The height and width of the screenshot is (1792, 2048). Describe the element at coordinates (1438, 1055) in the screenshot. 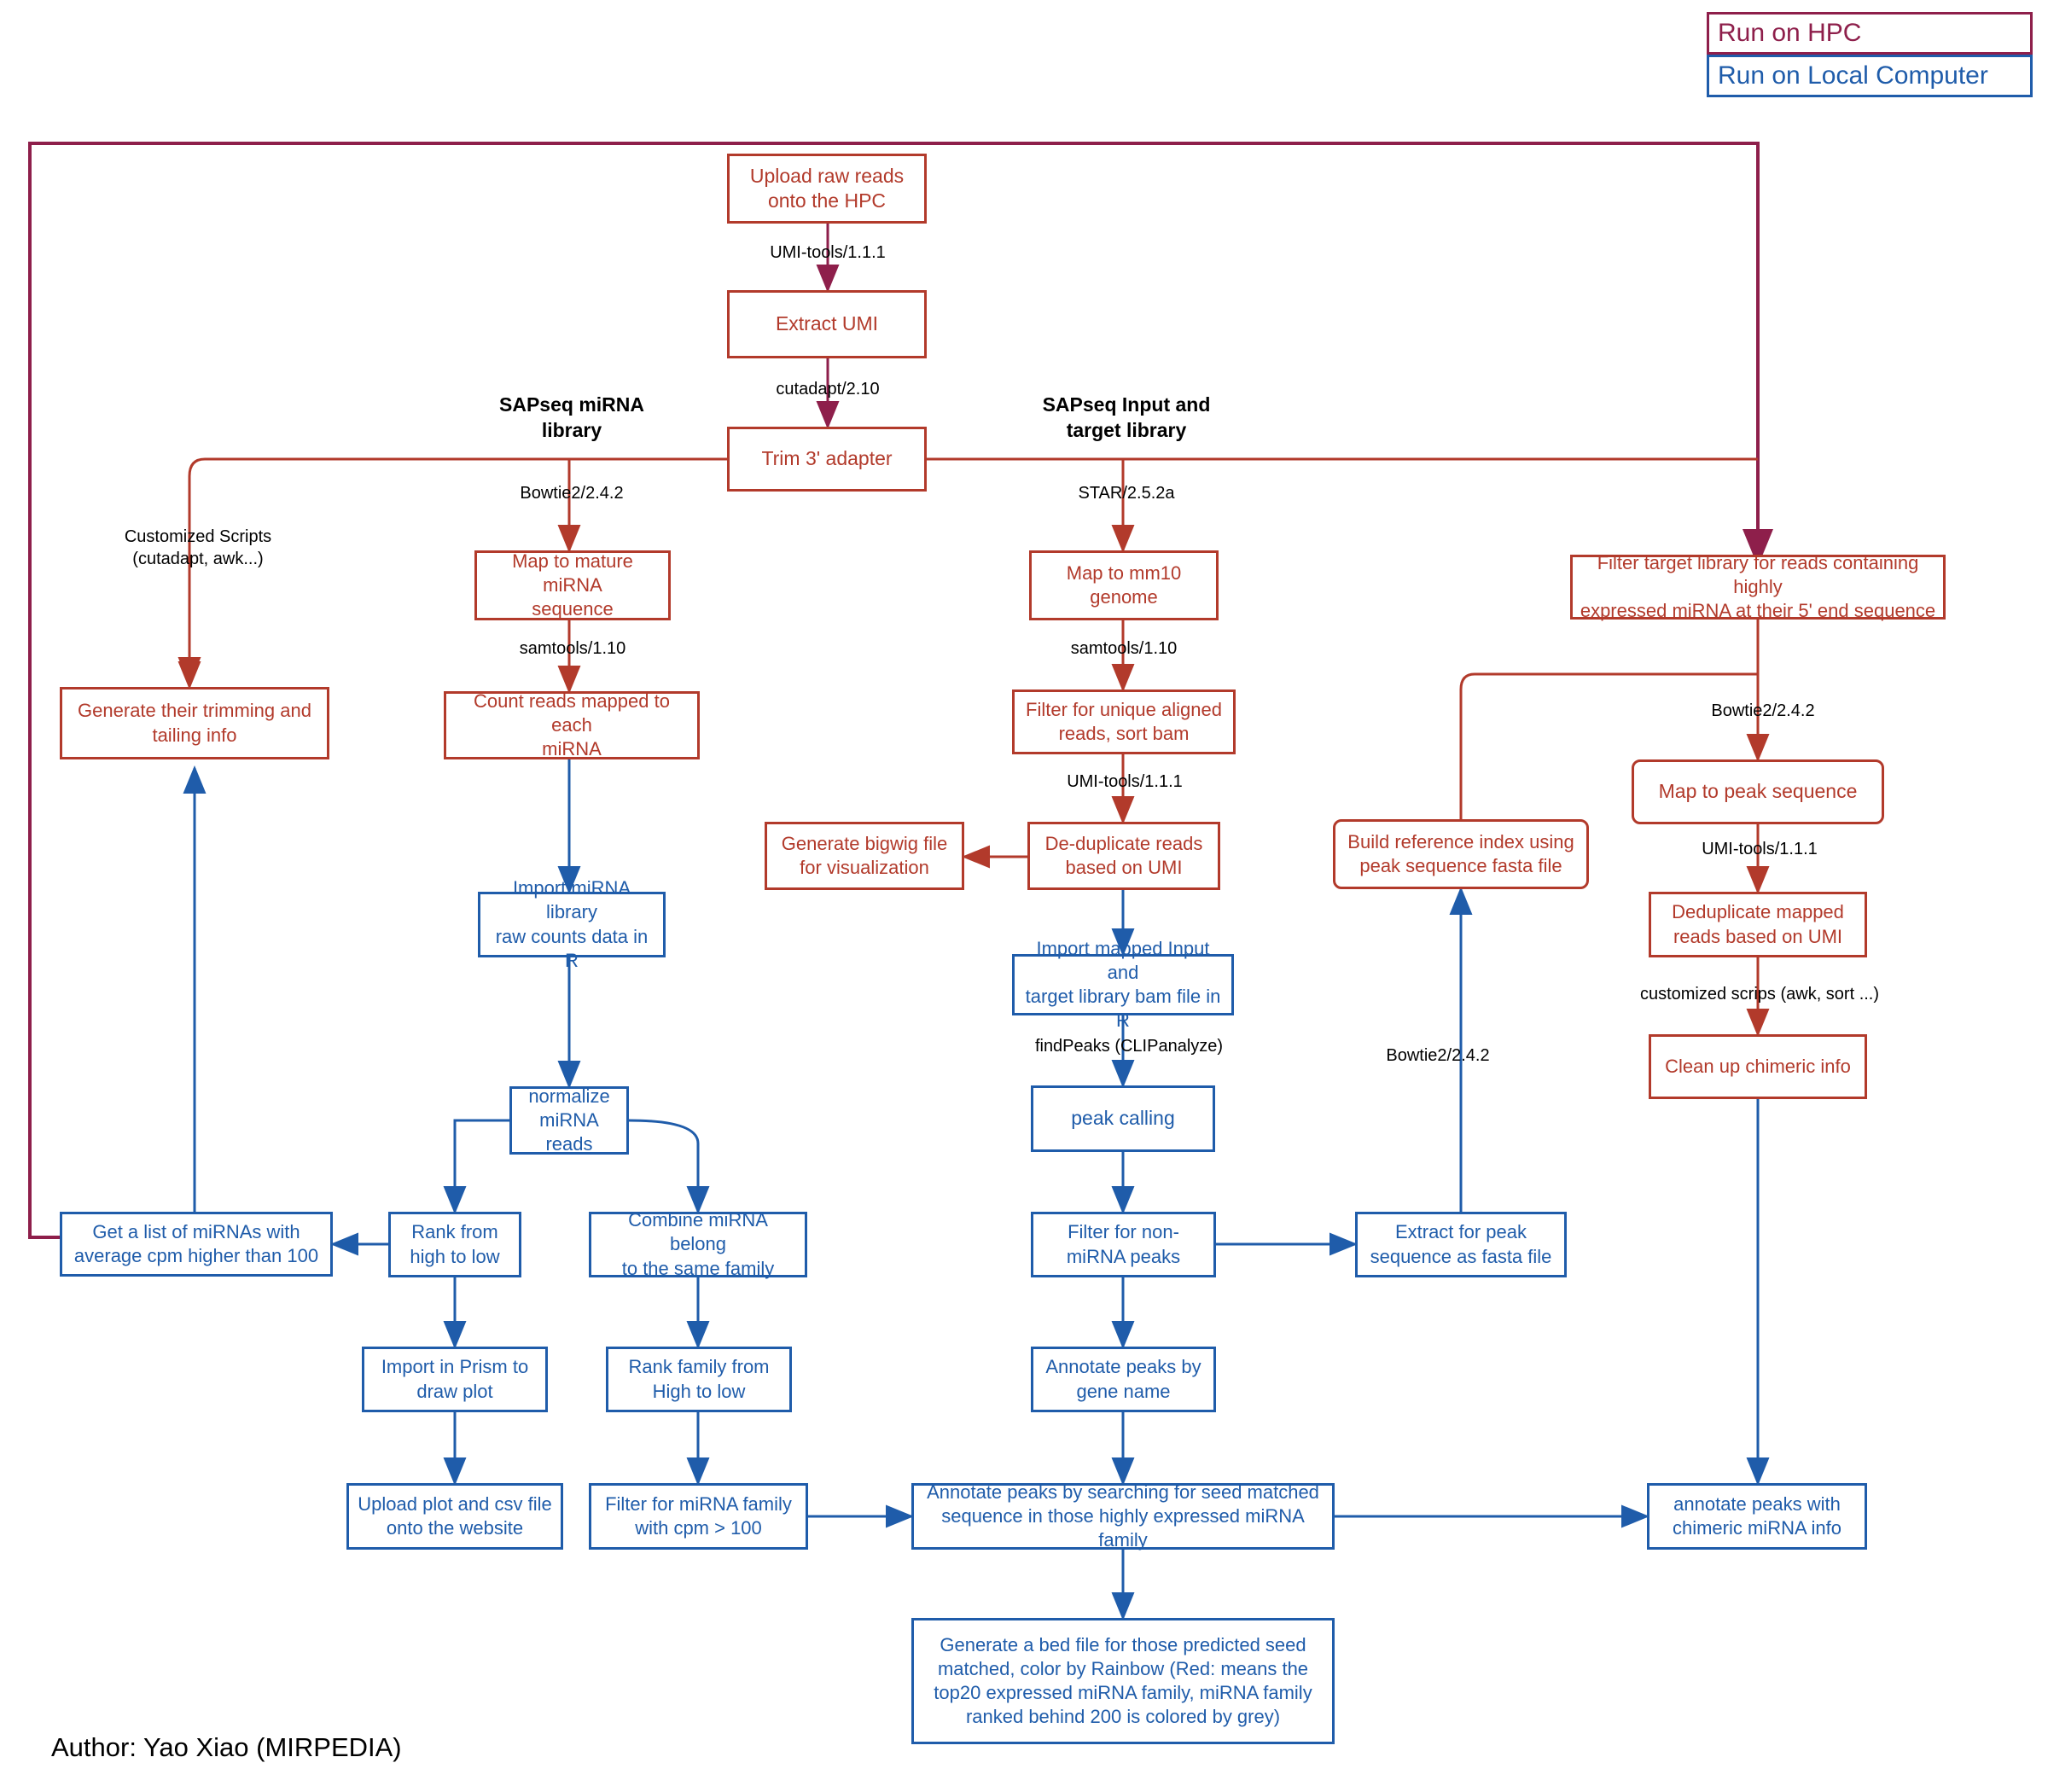

I see `edge-label-bowtie2-buildref: Bowtie2/2.4.2` at that location.